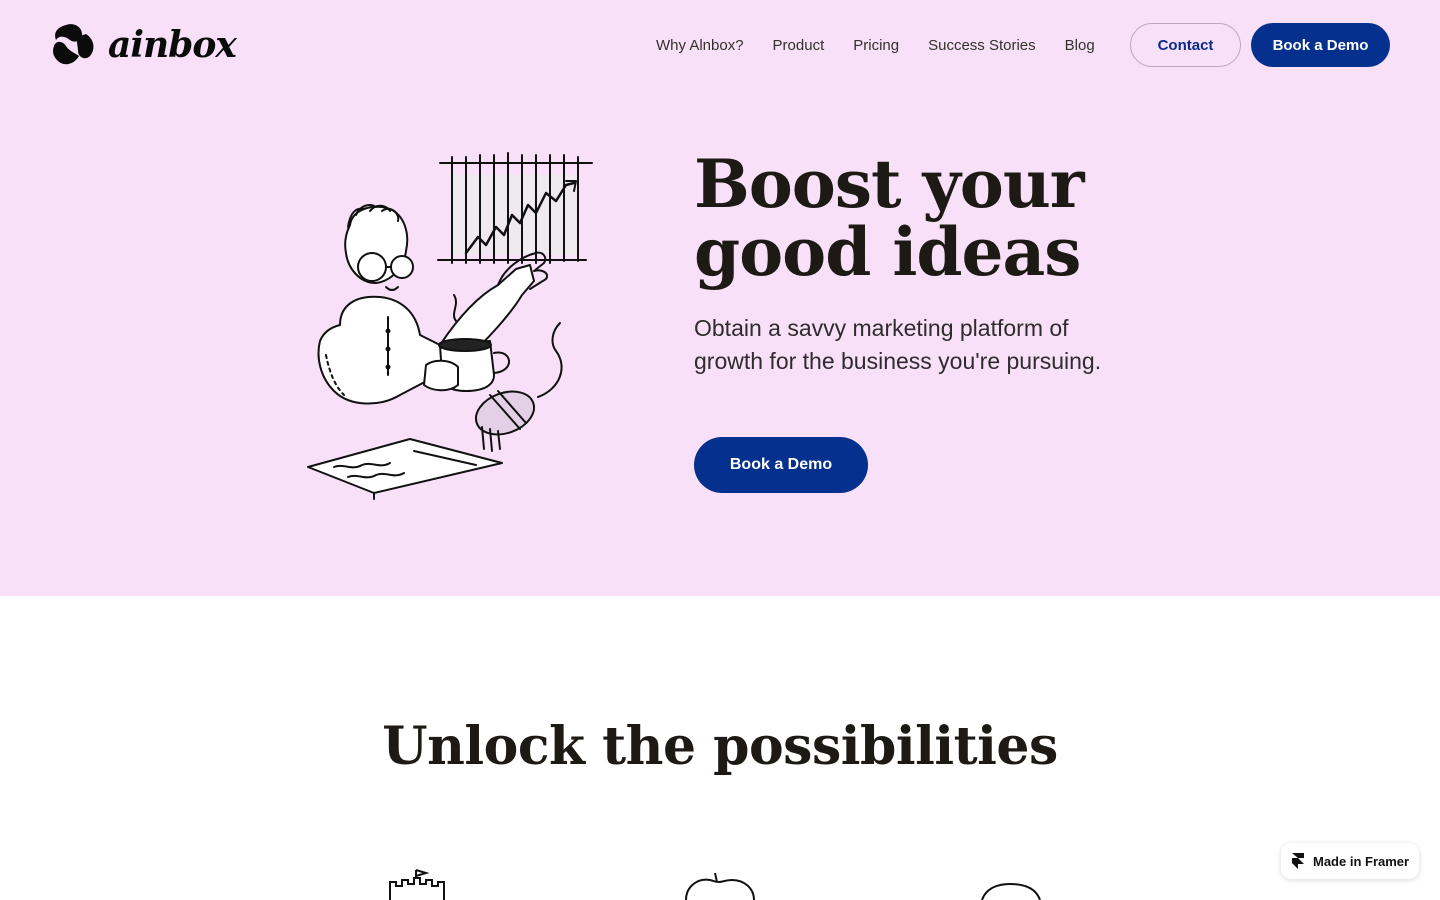  What do you see at coordinates (889, 218) in the screenshot?
I see `hero-title: Boost your good ideas` at bounding box center [889, 218].